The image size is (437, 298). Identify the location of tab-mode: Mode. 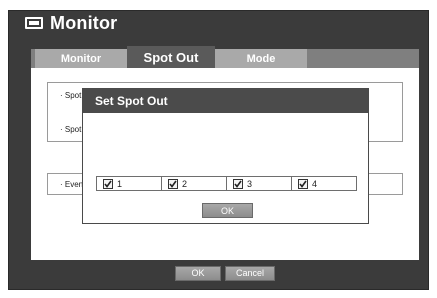
(261, 58).